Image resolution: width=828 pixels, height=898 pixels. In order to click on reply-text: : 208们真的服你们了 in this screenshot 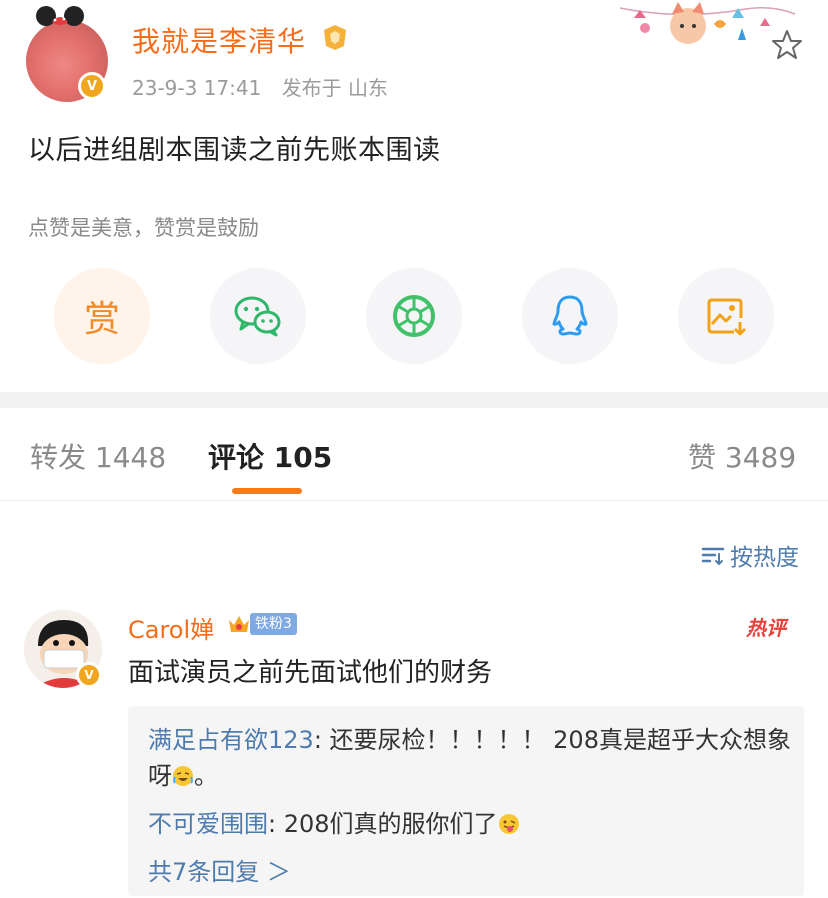, I will do `click(383, 824)`.